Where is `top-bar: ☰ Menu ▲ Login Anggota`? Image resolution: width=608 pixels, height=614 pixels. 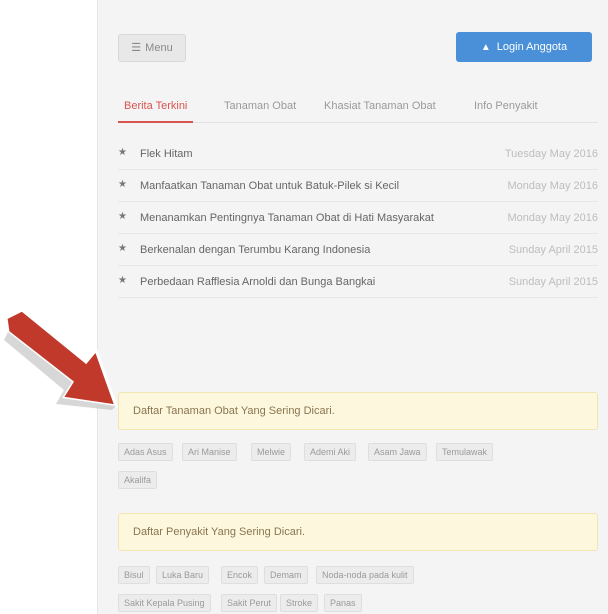 top-bar: ☰ Menu ▲ Login Anggota is located at coordinates (358, 48).